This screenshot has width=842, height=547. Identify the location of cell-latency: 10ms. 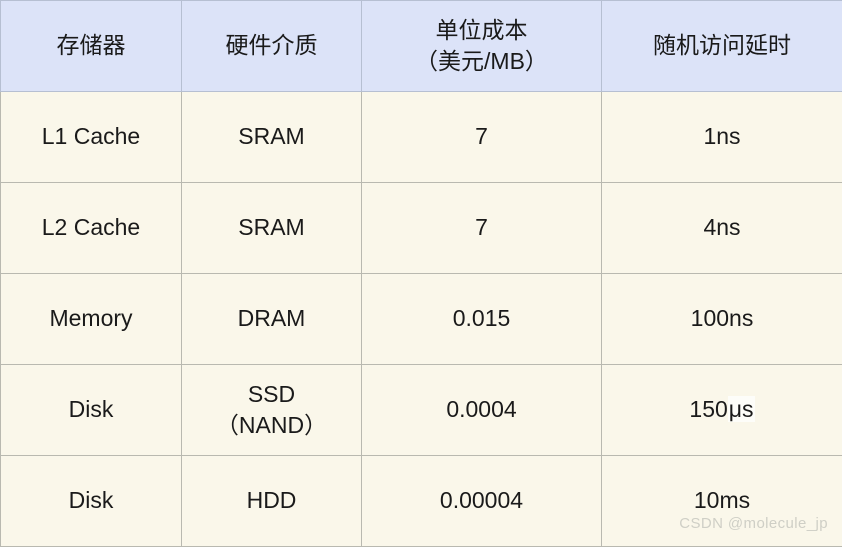
(722, 501).